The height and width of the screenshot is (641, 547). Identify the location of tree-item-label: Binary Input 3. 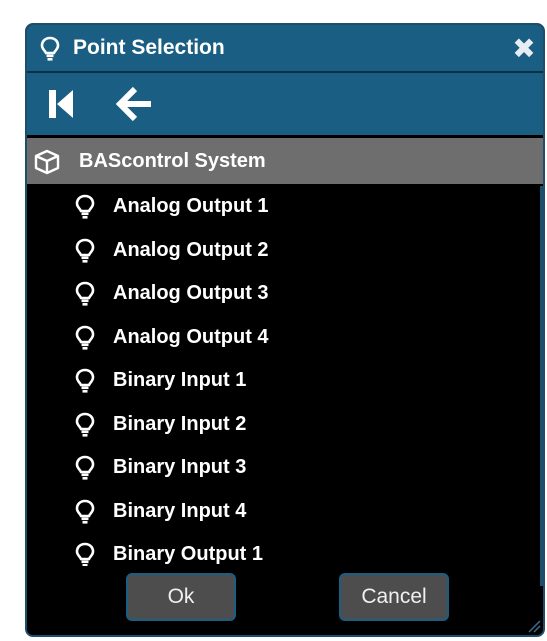
(180, 467).